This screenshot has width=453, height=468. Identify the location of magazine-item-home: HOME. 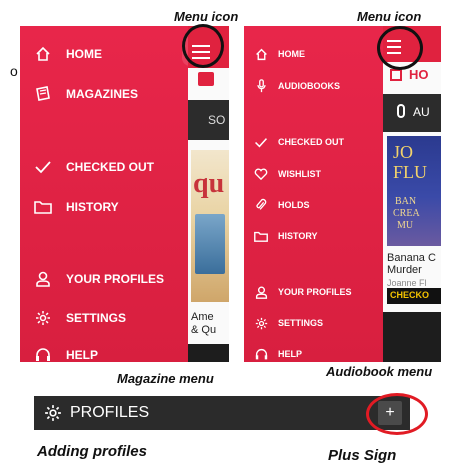
(61, 54).